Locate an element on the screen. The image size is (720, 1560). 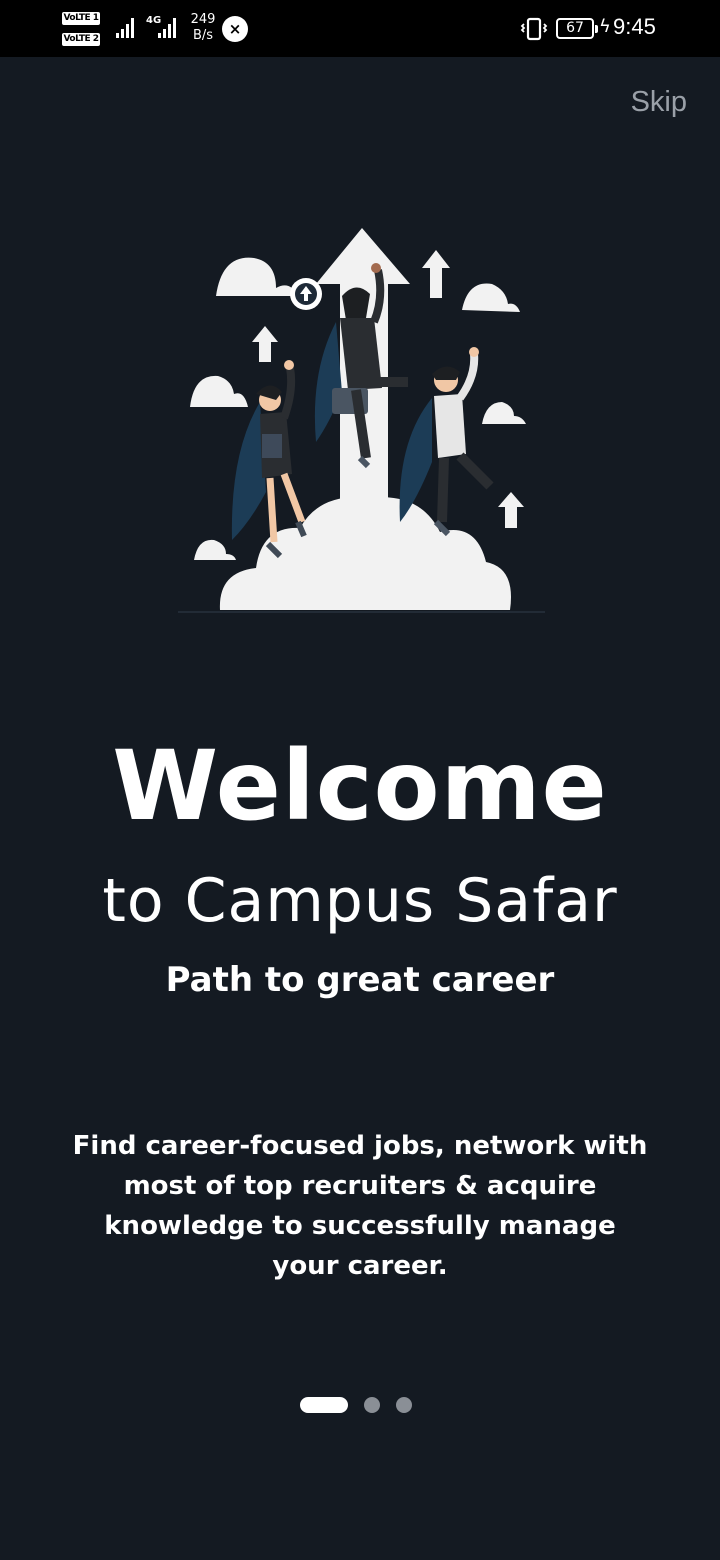
network-speed-unit: B/s is located at coordinates (203, 35).